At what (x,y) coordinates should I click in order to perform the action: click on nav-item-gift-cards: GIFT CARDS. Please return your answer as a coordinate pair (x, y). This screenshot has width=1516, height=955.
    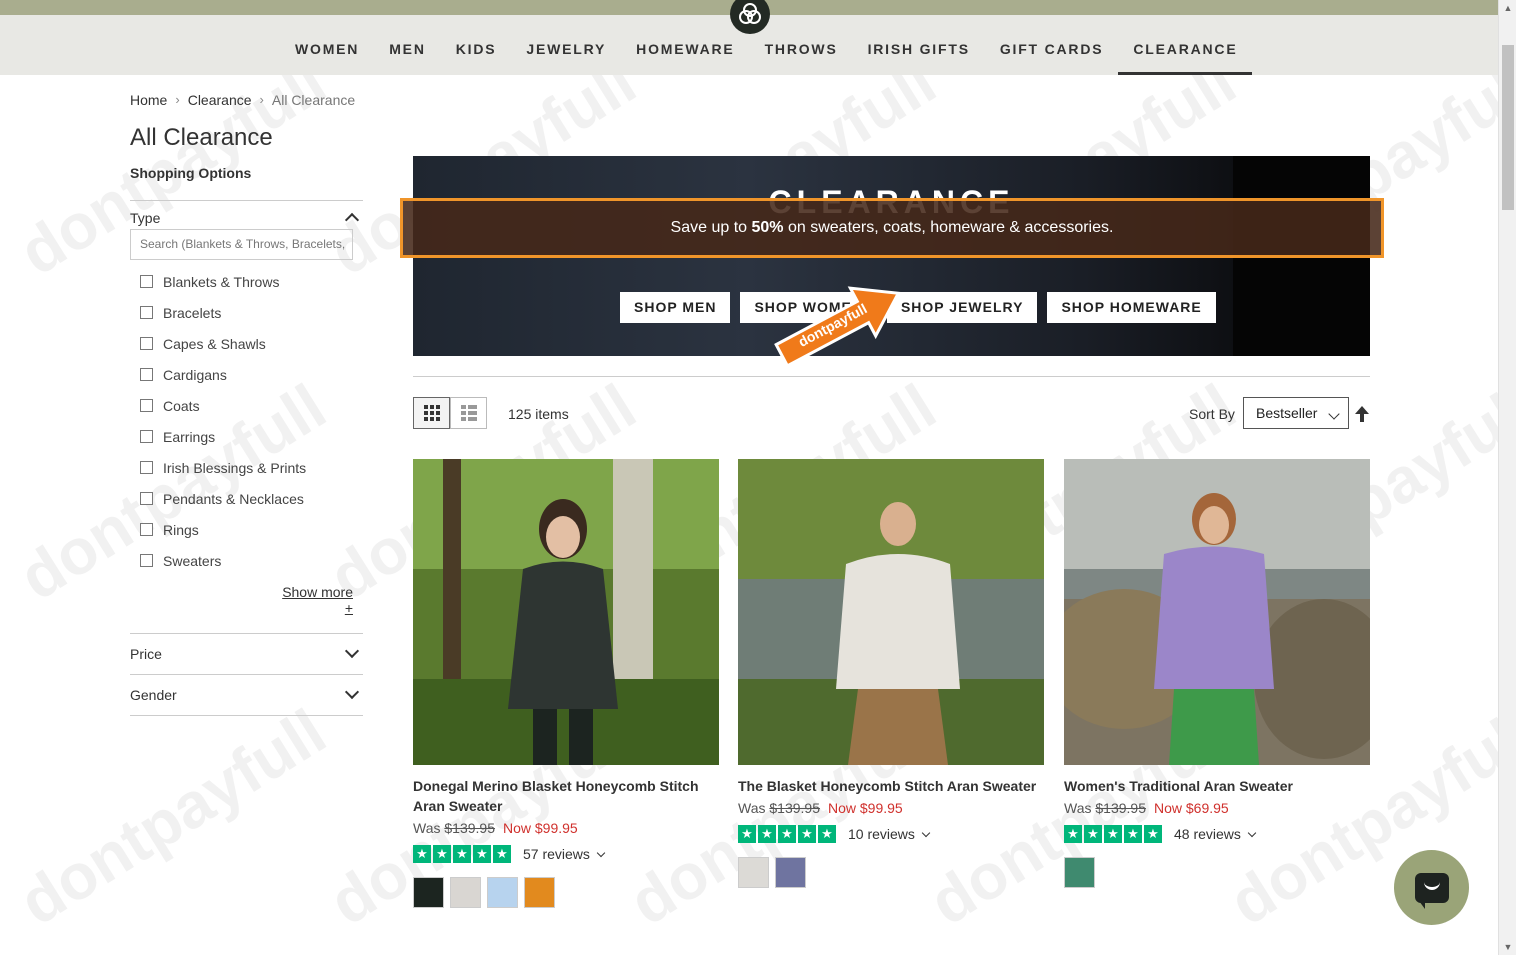
    Looking at the image, I should click on (1052, 45).